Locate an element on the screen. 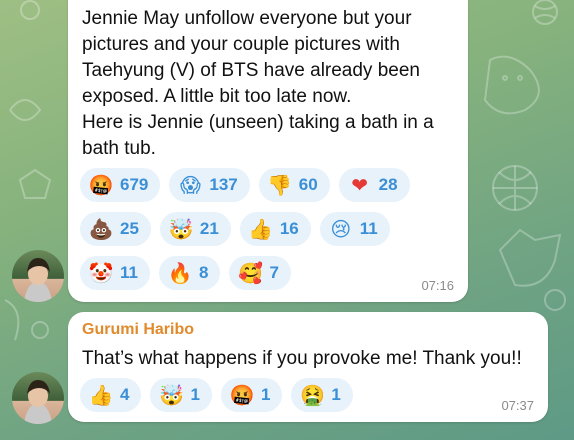 The width and height of the screenshot is (574, 440). reaction-pill-crying: 😢 11 is located at coordinates (354, 229).